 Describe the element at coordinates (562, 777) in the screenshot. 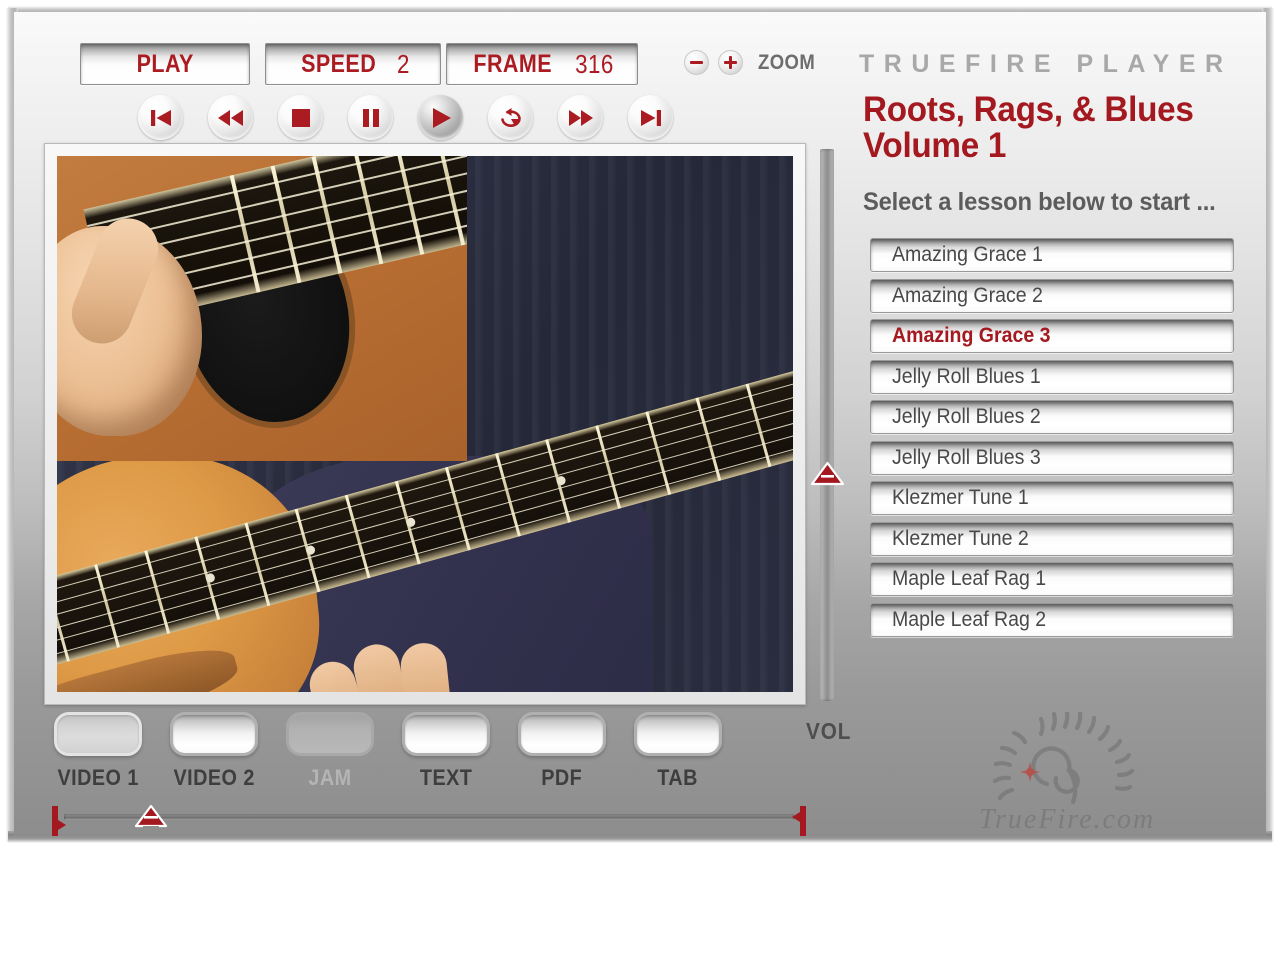

I see `dock-tab-label: PDF` at that location.